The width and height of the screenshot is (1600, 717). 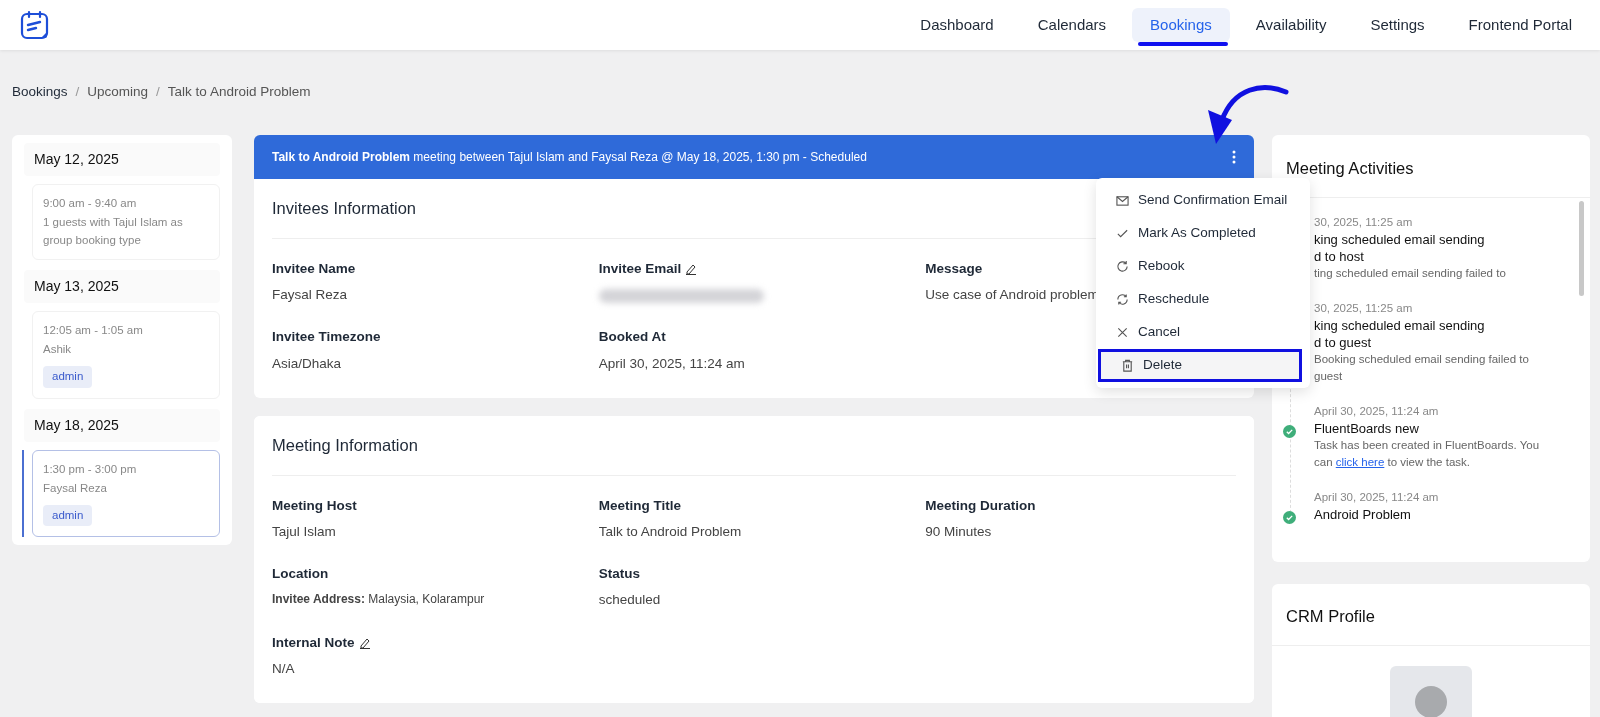 What do you see at coordinates (75, 488) in the screenshot?
I see `booking-guest: Faysal Reza` at bounding box center [75, 488].